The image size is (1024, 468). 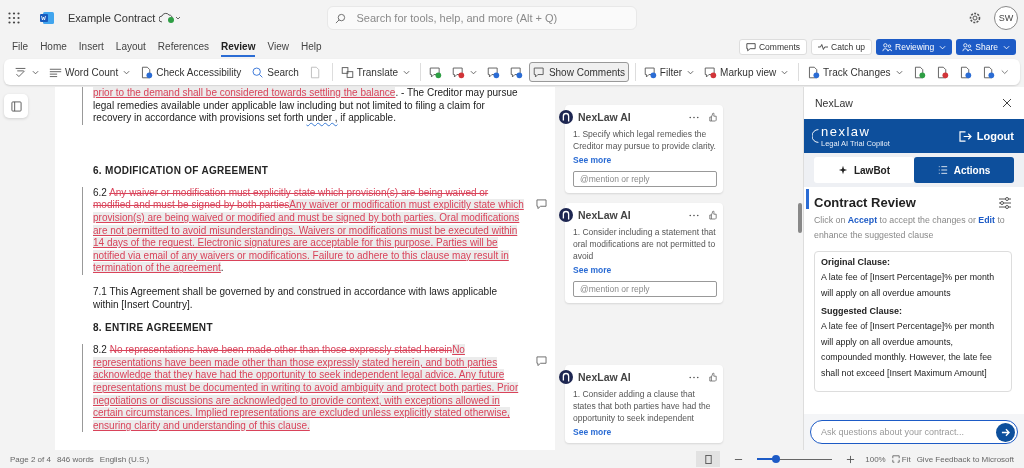 What do you see at coordinates (856, 262) in the screenshot?
I see `clause-label: Original Clause:` at bounding box center [856, 262].